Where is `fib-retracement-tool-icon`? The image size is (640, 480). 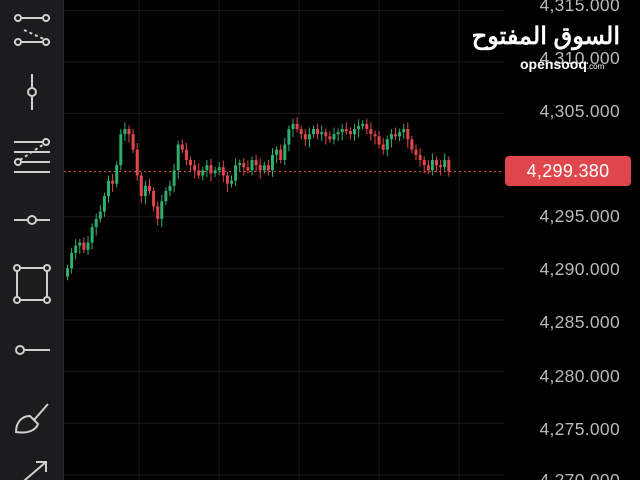 fib-retracement-tool-icon is located at coordinates (32, 156).